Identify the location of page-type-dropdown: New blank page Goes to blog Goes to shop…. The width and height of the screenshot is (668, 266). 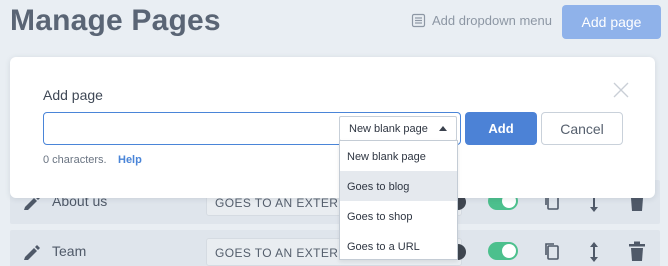
(398, 200).